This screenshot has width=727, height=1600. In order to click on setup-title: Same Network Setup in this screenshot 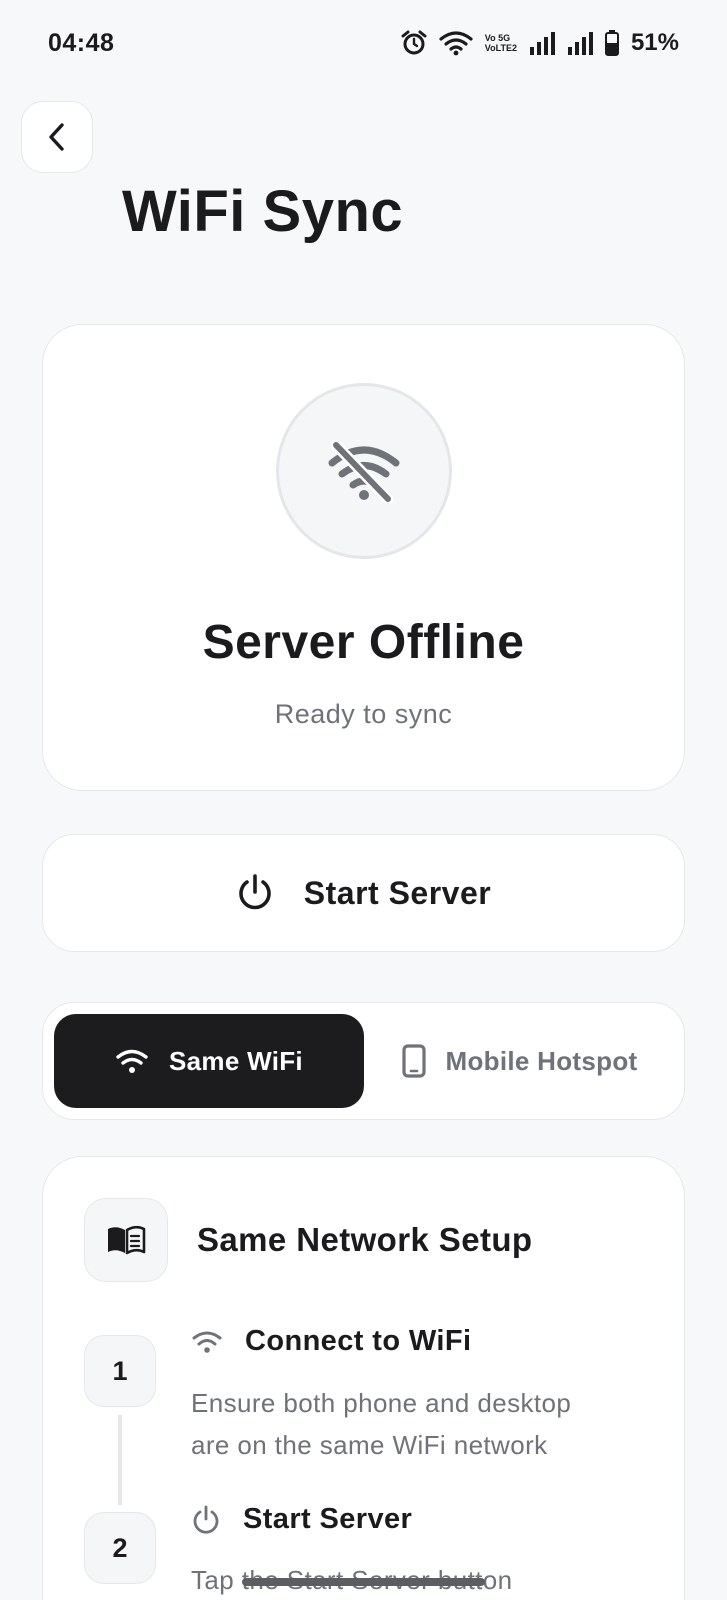, I will do `click(365, 1239)`.